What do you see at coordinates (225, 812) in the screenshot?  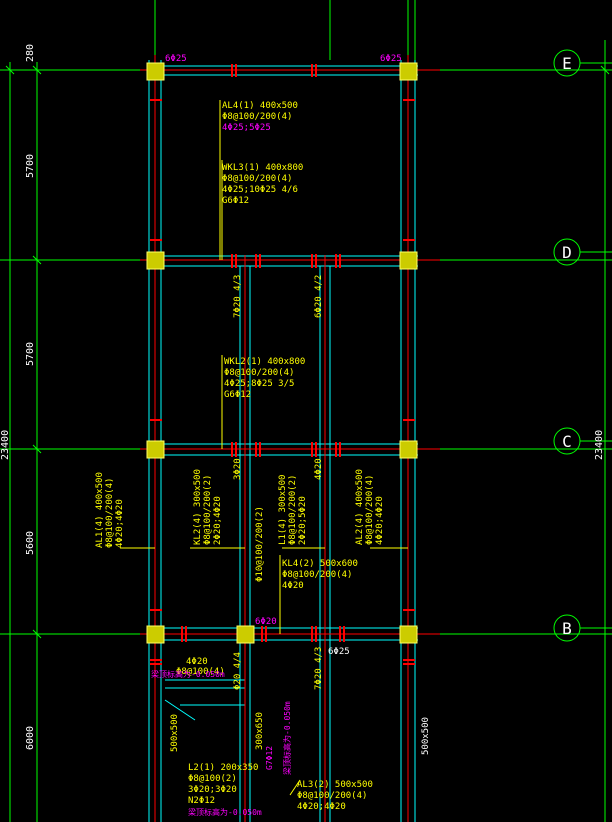 I see `elev-note-2: 梁顶标高为-0.050m` at bounding box center [225, 812].